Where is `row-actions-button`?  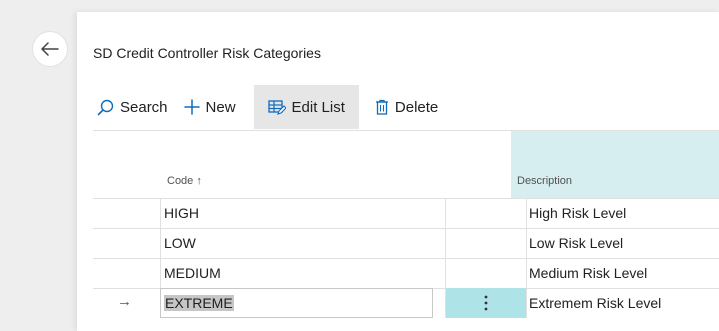
row-actions-button is located at coordinates (486, 303).